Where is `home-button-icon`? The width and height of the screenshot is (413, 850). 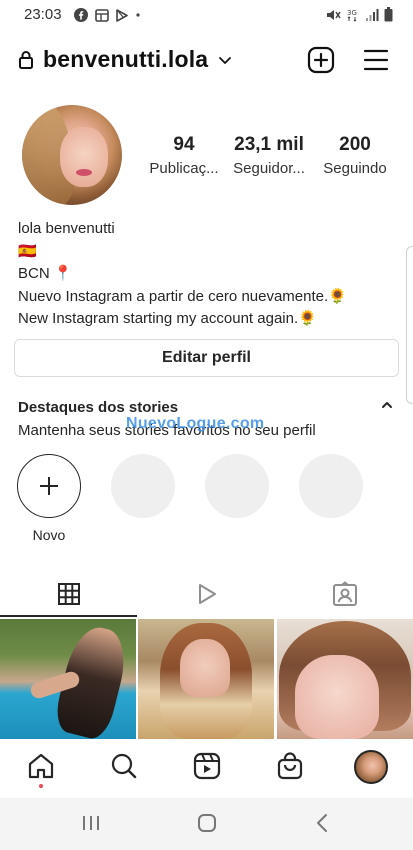 home-button-icon is located at coordinates (207, 823).